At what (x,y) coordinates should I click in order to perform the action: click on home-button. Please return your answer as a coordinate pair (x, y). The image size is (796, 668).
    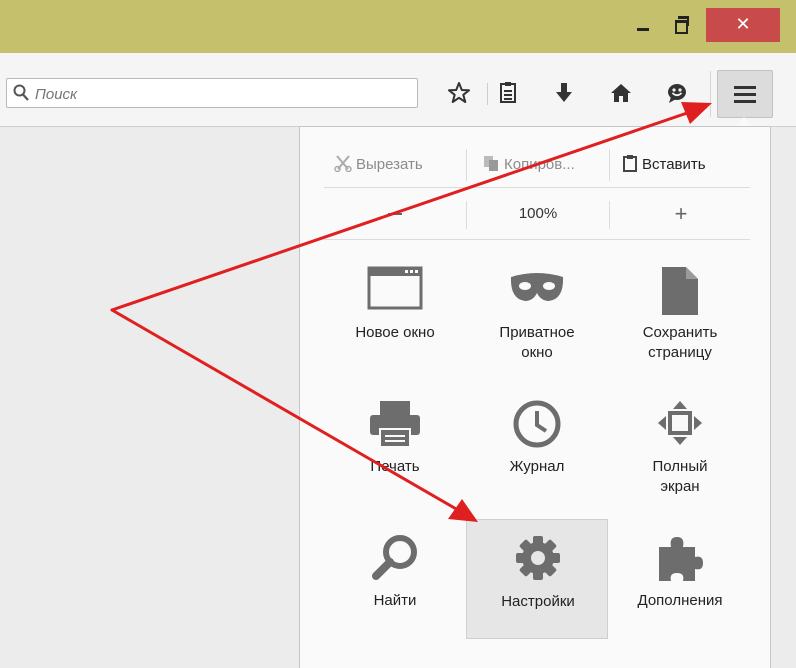
    Looking at the image, I should click on (621, 93).